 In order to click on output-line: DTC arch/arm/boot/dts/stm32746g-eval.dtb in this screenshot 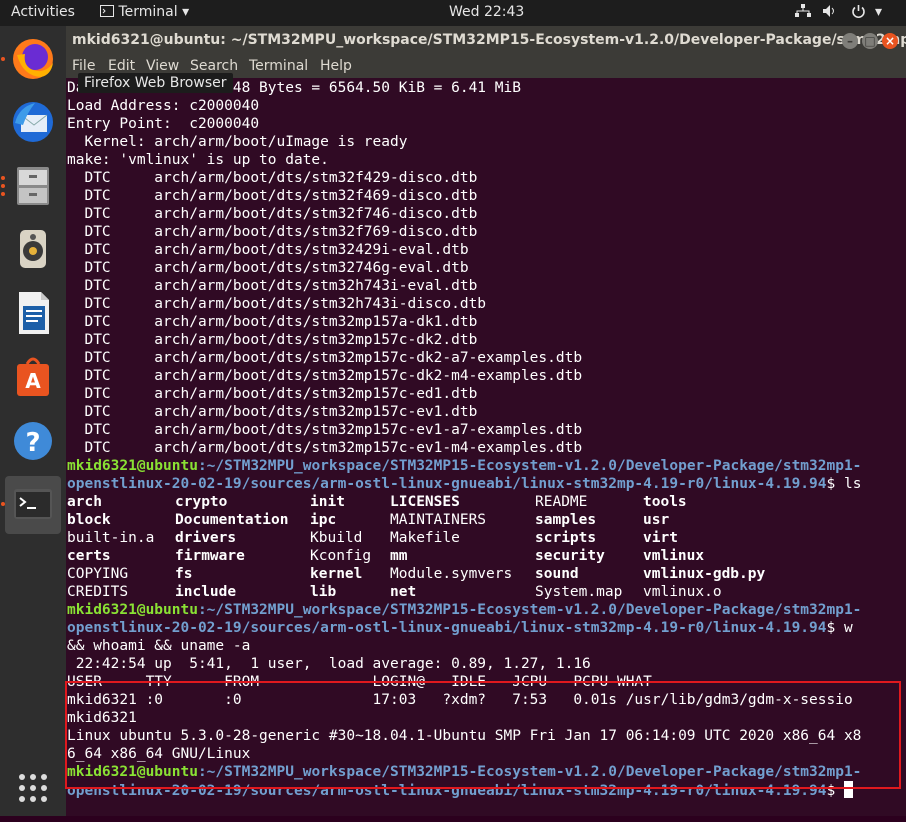, I will do `click(268, 268)`.